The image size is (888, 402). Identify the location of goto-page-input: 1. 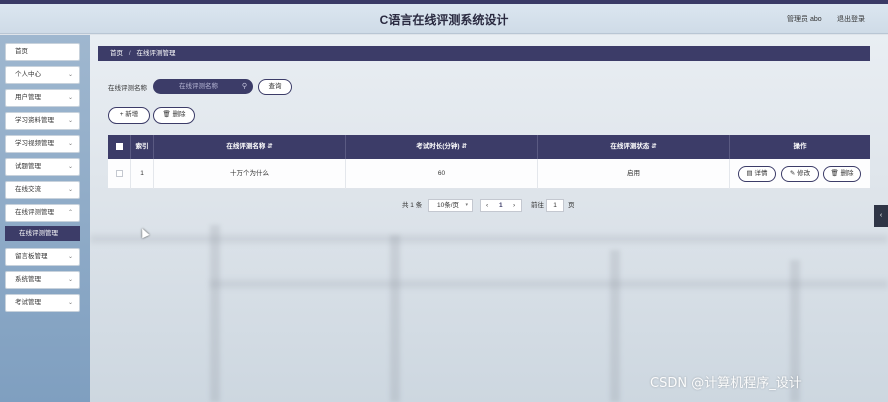
(555, 205).